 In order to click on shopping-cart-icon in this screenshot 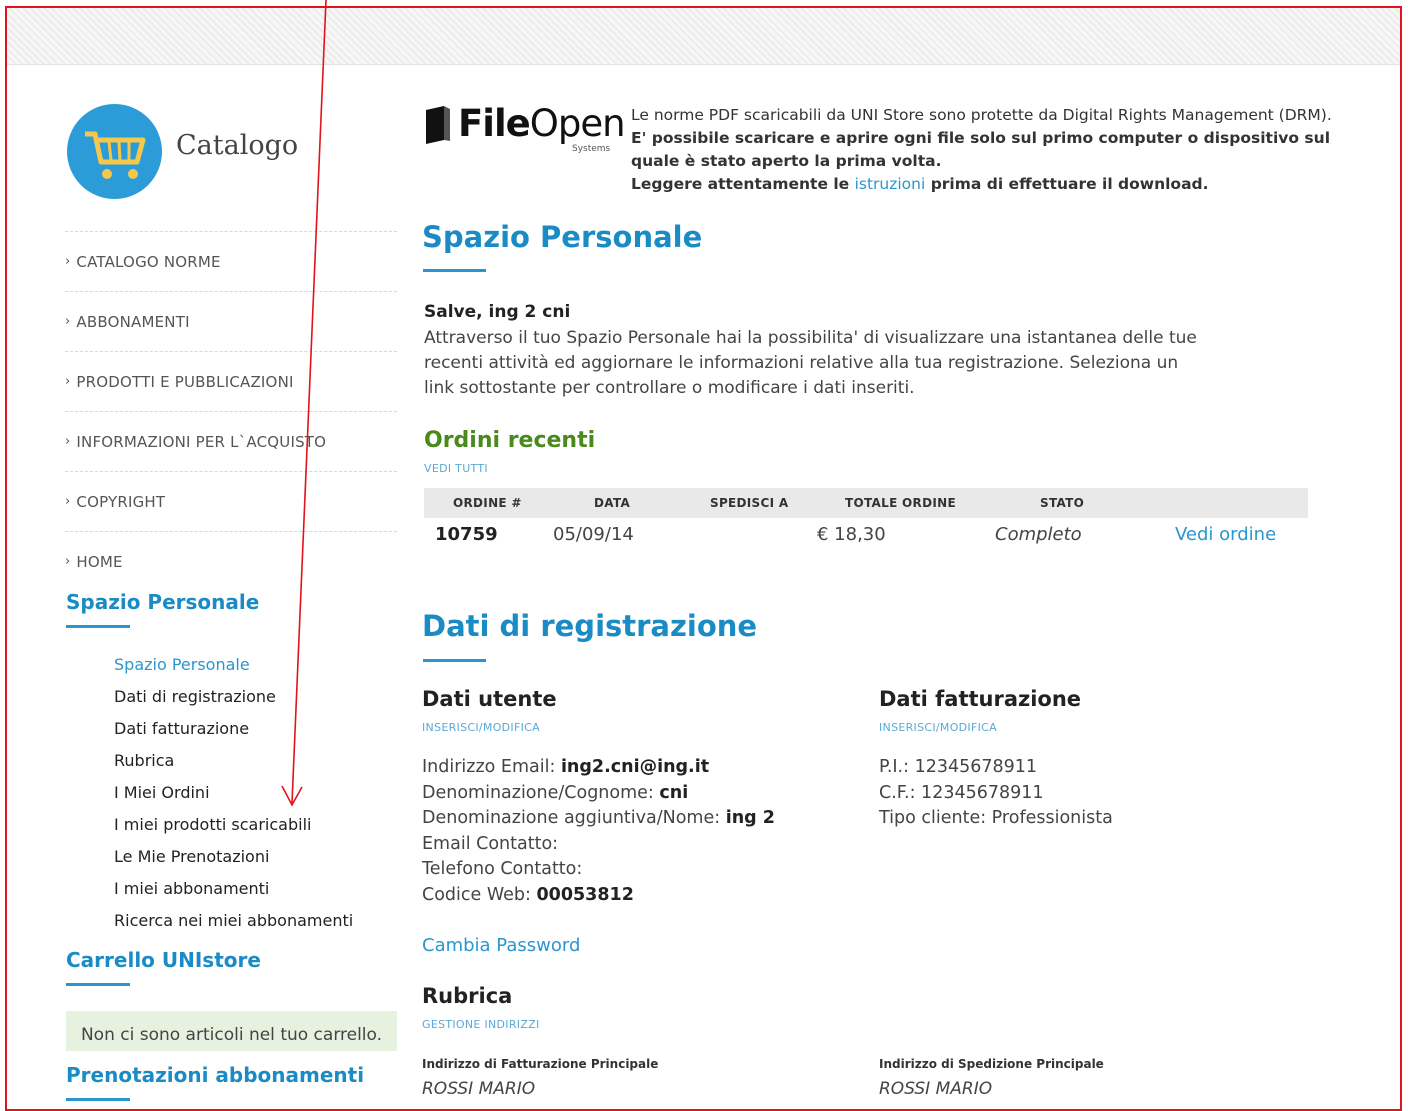, I will do `click(115, 155)`.